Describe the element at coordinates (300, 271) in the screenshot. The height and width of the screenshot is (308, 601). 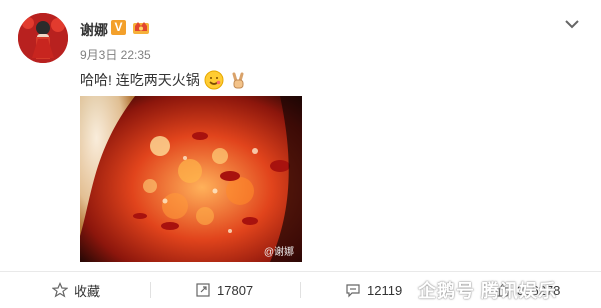
I see `actions-divider` at that location.